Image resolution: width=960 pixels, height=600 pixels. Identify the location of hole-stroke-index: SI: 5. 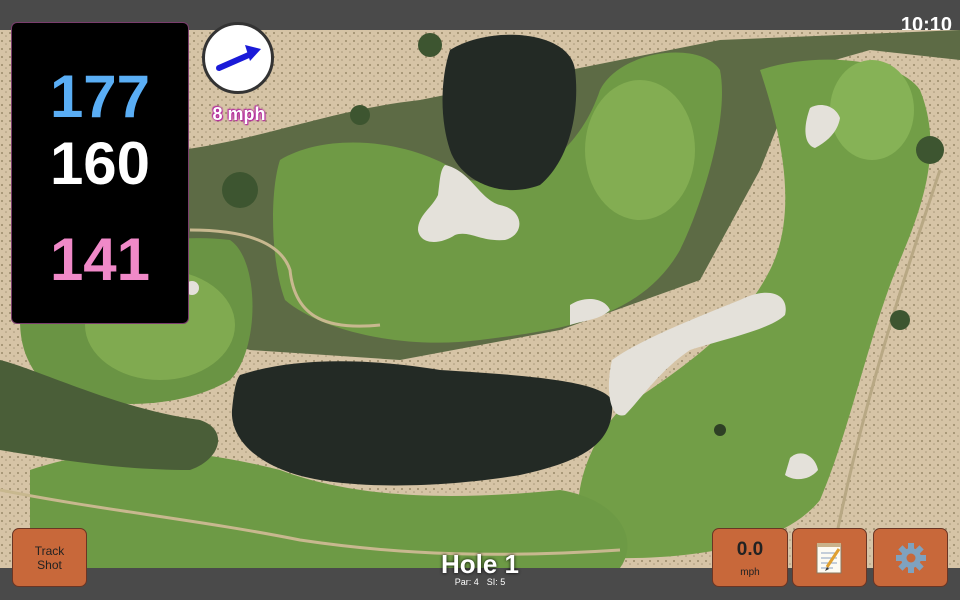
(496, 582).